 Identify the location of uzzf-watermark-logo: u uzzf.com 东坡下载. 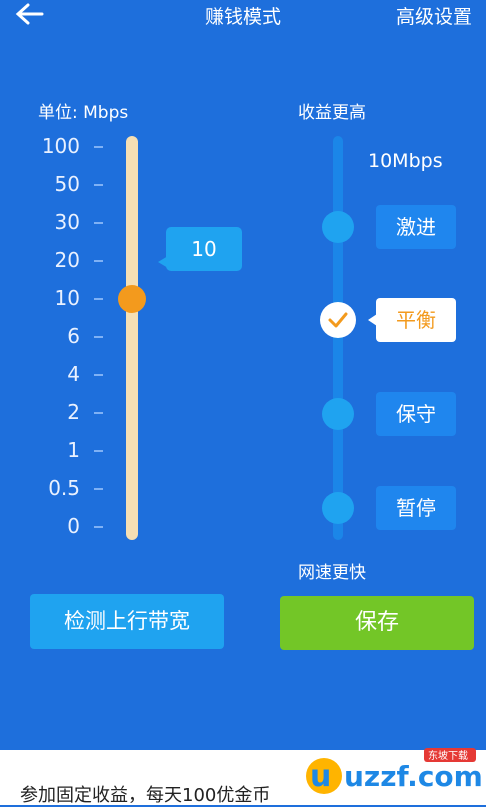
(394, 771).